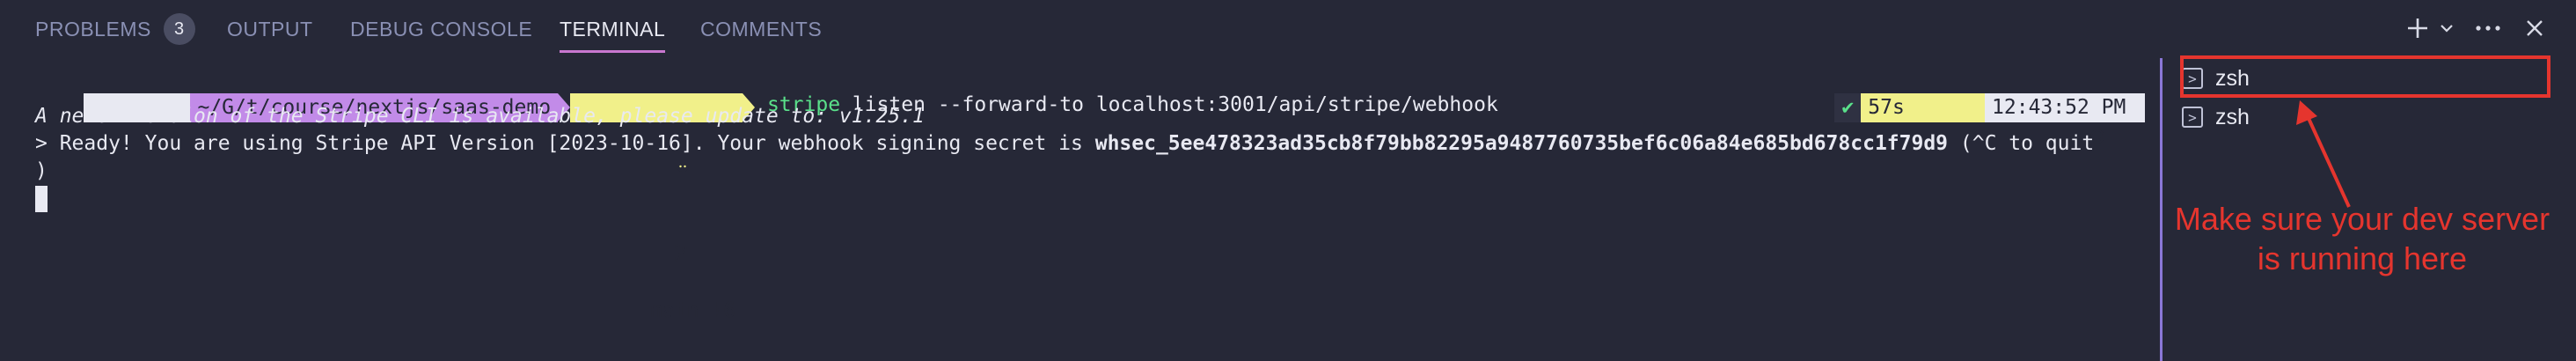 Image resolution: width=2576 pixels, height=361 pixels. I want to click on tab-output-label: OUTPUT, so click(270, 29).